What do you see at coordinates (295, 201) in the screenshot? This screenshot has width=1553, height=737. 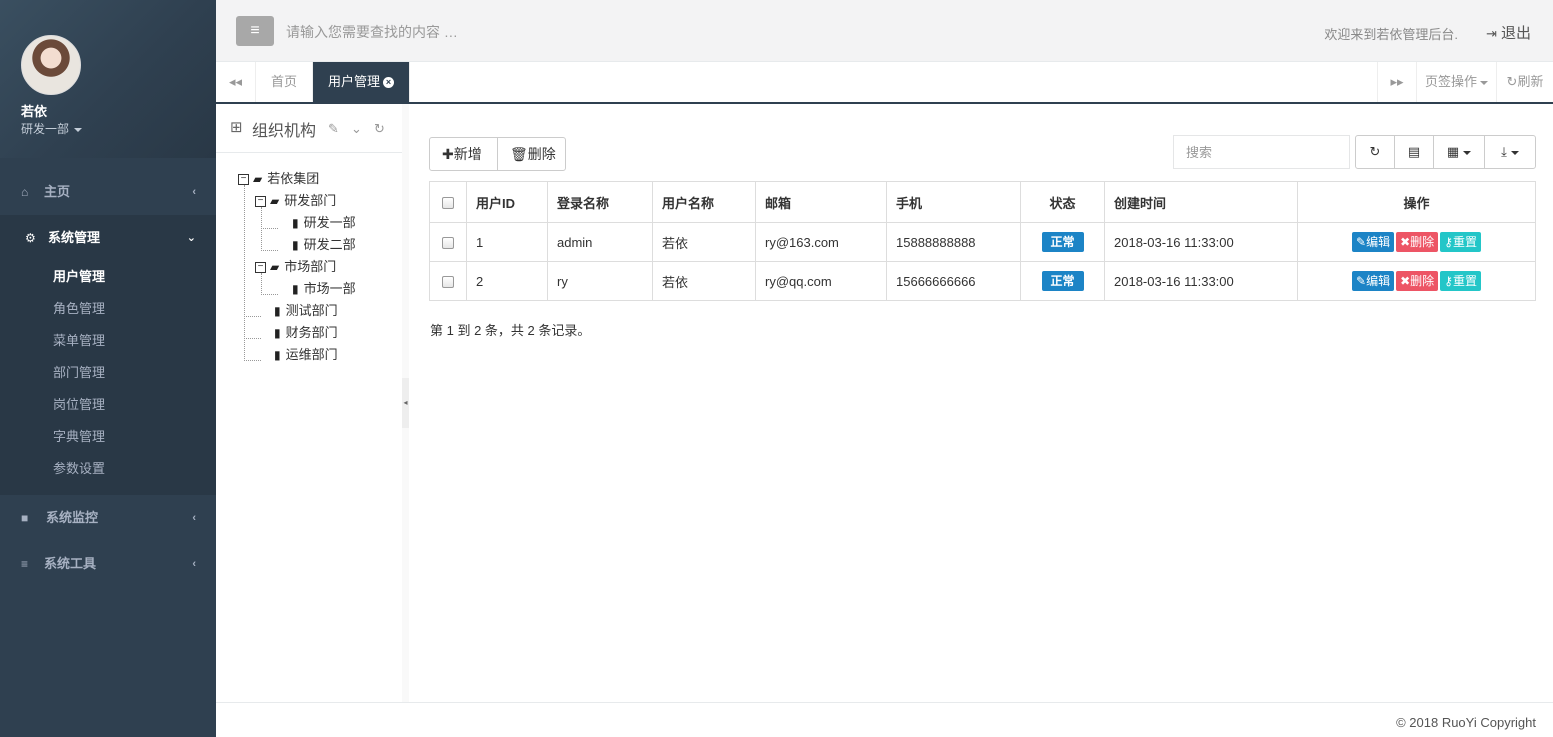 I see `tree-node-rd: − ▰ 研发部门` at bounding box center [295, 201].